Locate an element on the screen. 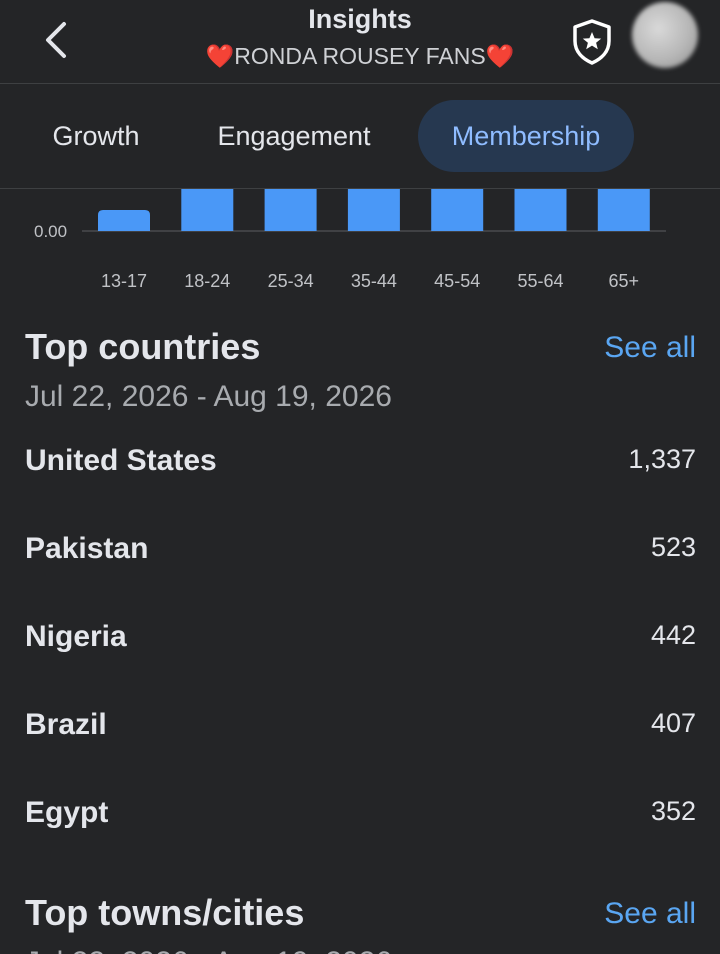  top-towns-title: Top towns/cities is located at coordinates (165, 912).